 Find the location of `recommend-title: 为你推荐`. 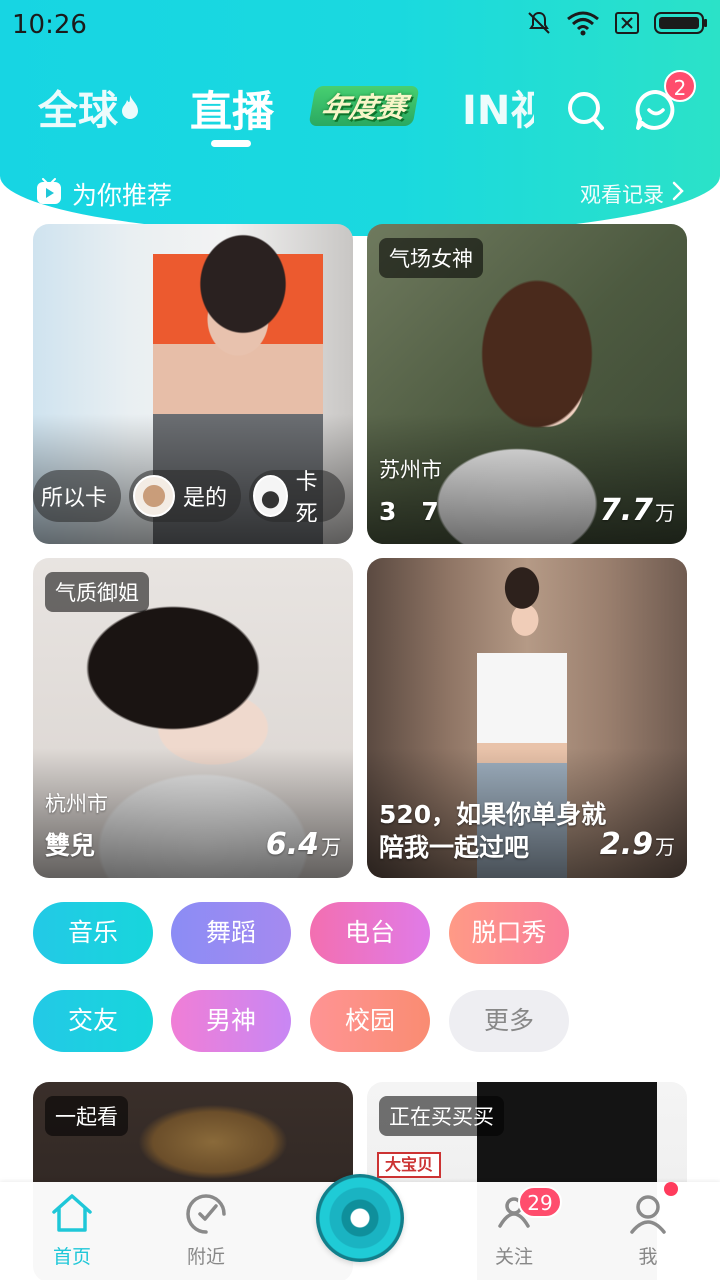

recommend-title: 为你推荐 is located at coordinates (122, 195).